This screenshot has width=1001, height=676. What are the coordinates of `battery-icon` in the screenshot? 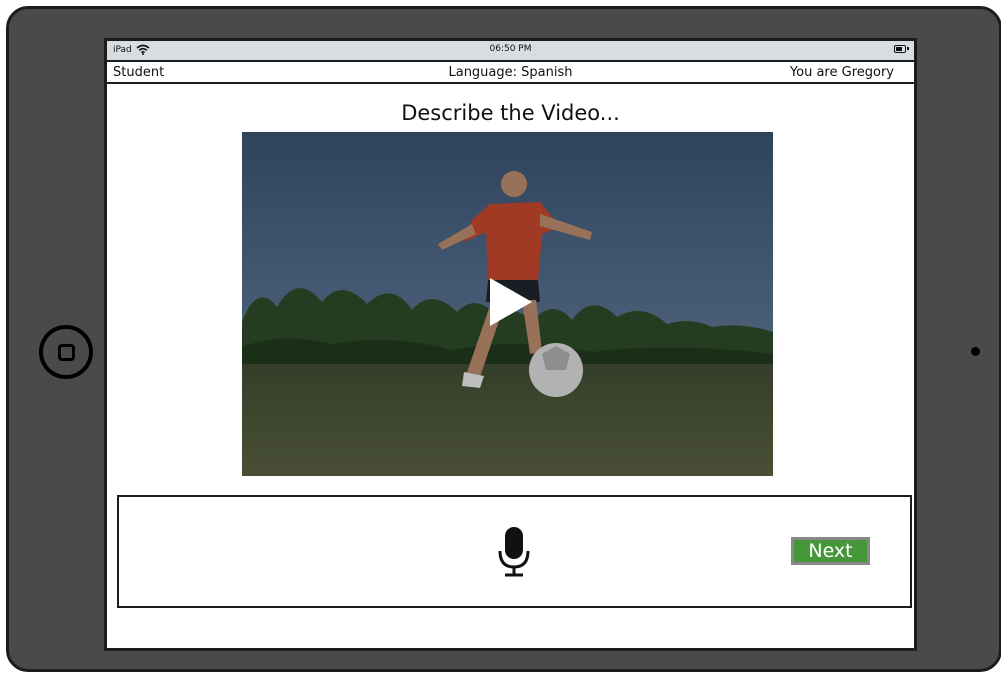 It's located at (901, 49).